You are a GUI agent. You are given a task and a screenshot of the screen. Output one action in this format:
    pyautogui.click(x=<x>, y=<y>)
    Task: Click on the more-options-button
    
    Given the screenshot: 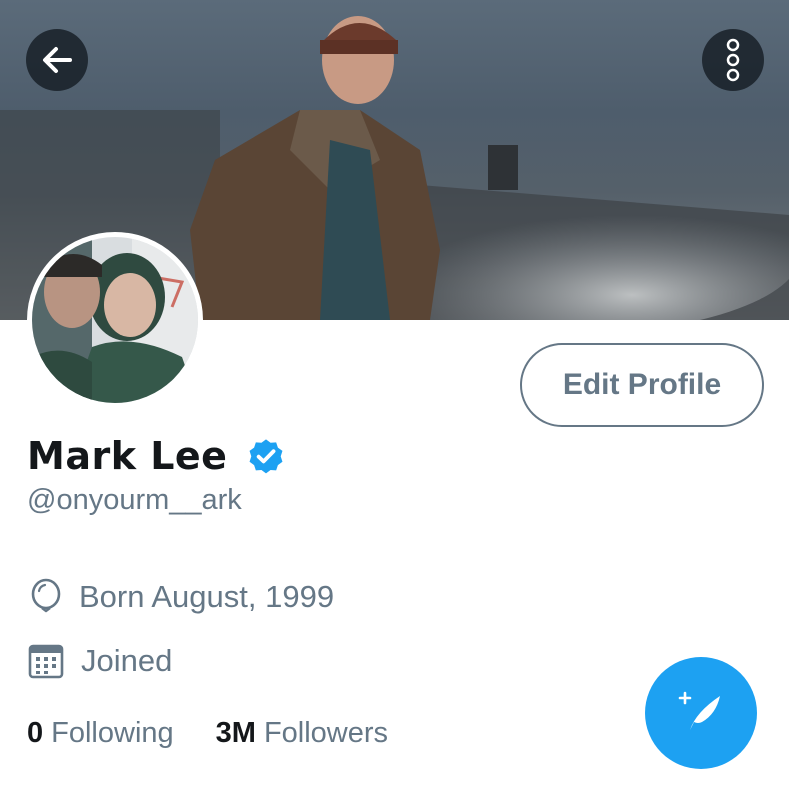 What is the action you would take?
    pyautogui.click(x=733, y=60)
    